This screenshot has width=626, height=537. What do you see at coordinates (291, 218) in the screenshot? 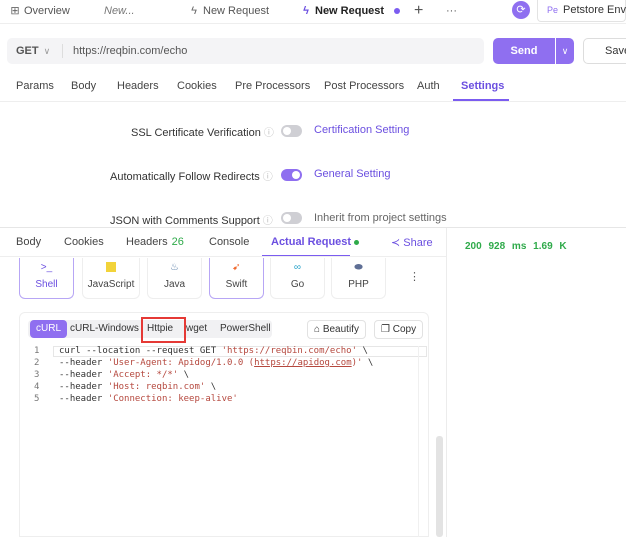
I see `json-comments-toggle` at bounding box center [291, 218].